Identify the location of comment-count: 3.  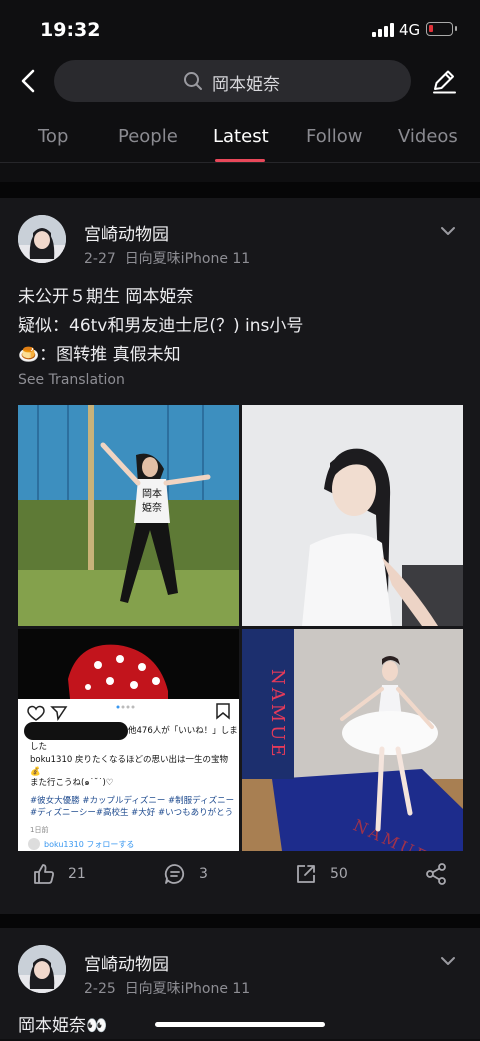
(203, 874).